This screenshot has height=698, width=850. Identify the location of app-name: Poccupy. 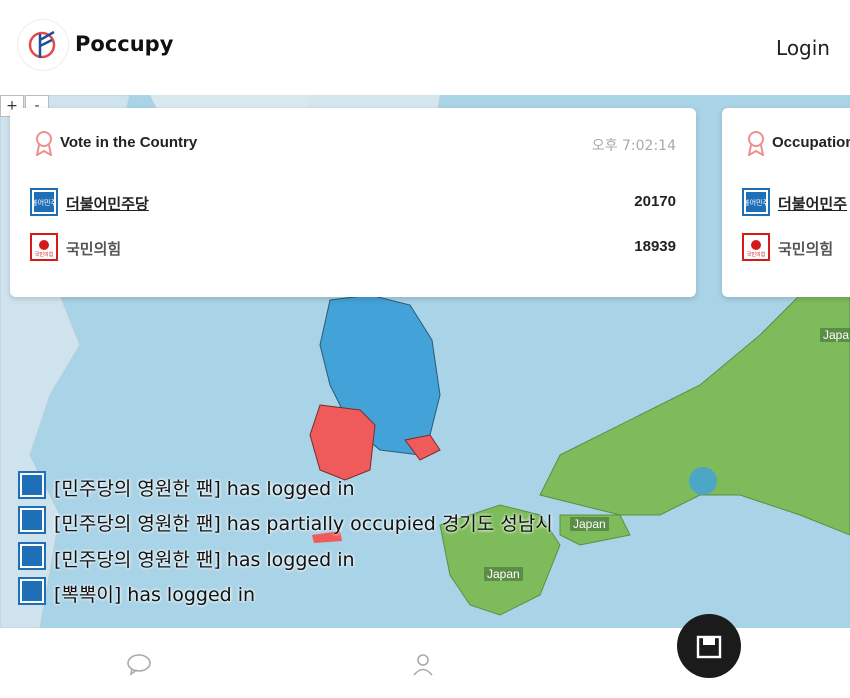
(124, 44).